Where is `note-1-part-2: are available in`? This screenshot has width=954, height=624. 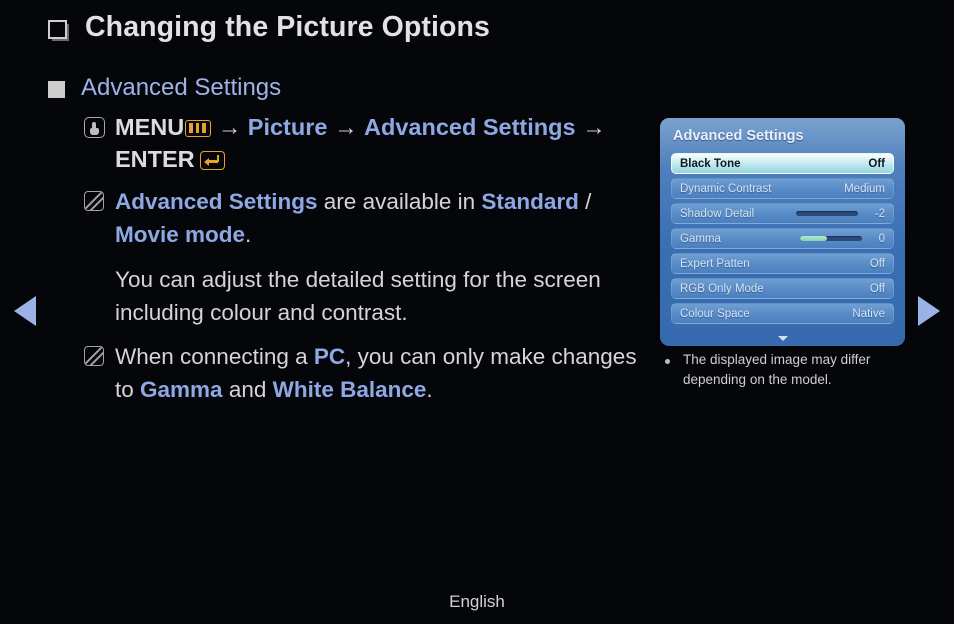
note-1-part-2: are available in is located at coordinates (399, 201).